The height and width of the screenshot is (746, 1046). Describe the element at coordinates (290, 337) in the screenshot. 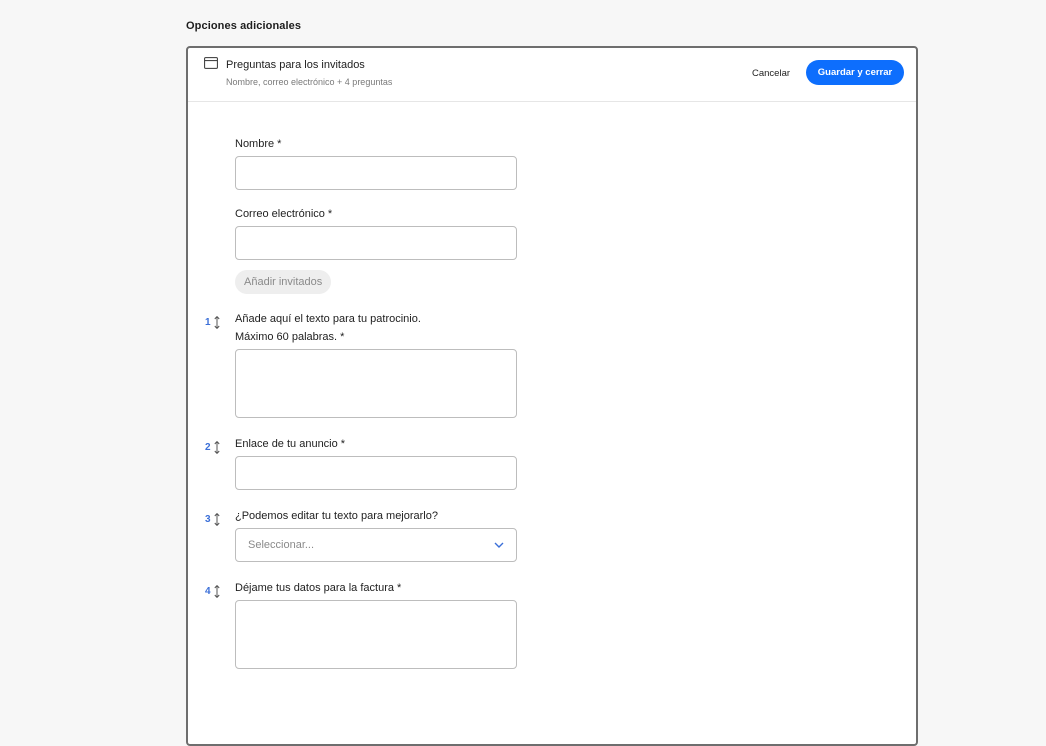

I see `question-1-label-line2: Máximo 60 palabras. *` at that location.